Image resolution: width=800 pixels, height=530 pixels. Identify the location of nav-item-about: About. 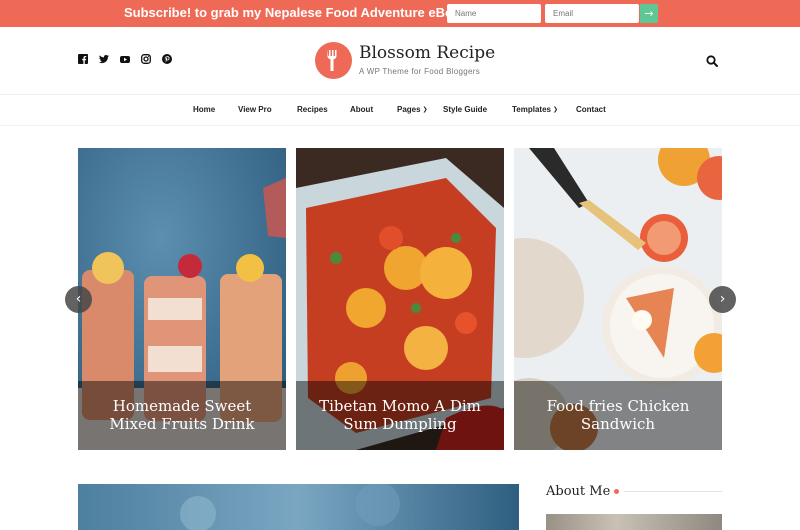
(361, 109).